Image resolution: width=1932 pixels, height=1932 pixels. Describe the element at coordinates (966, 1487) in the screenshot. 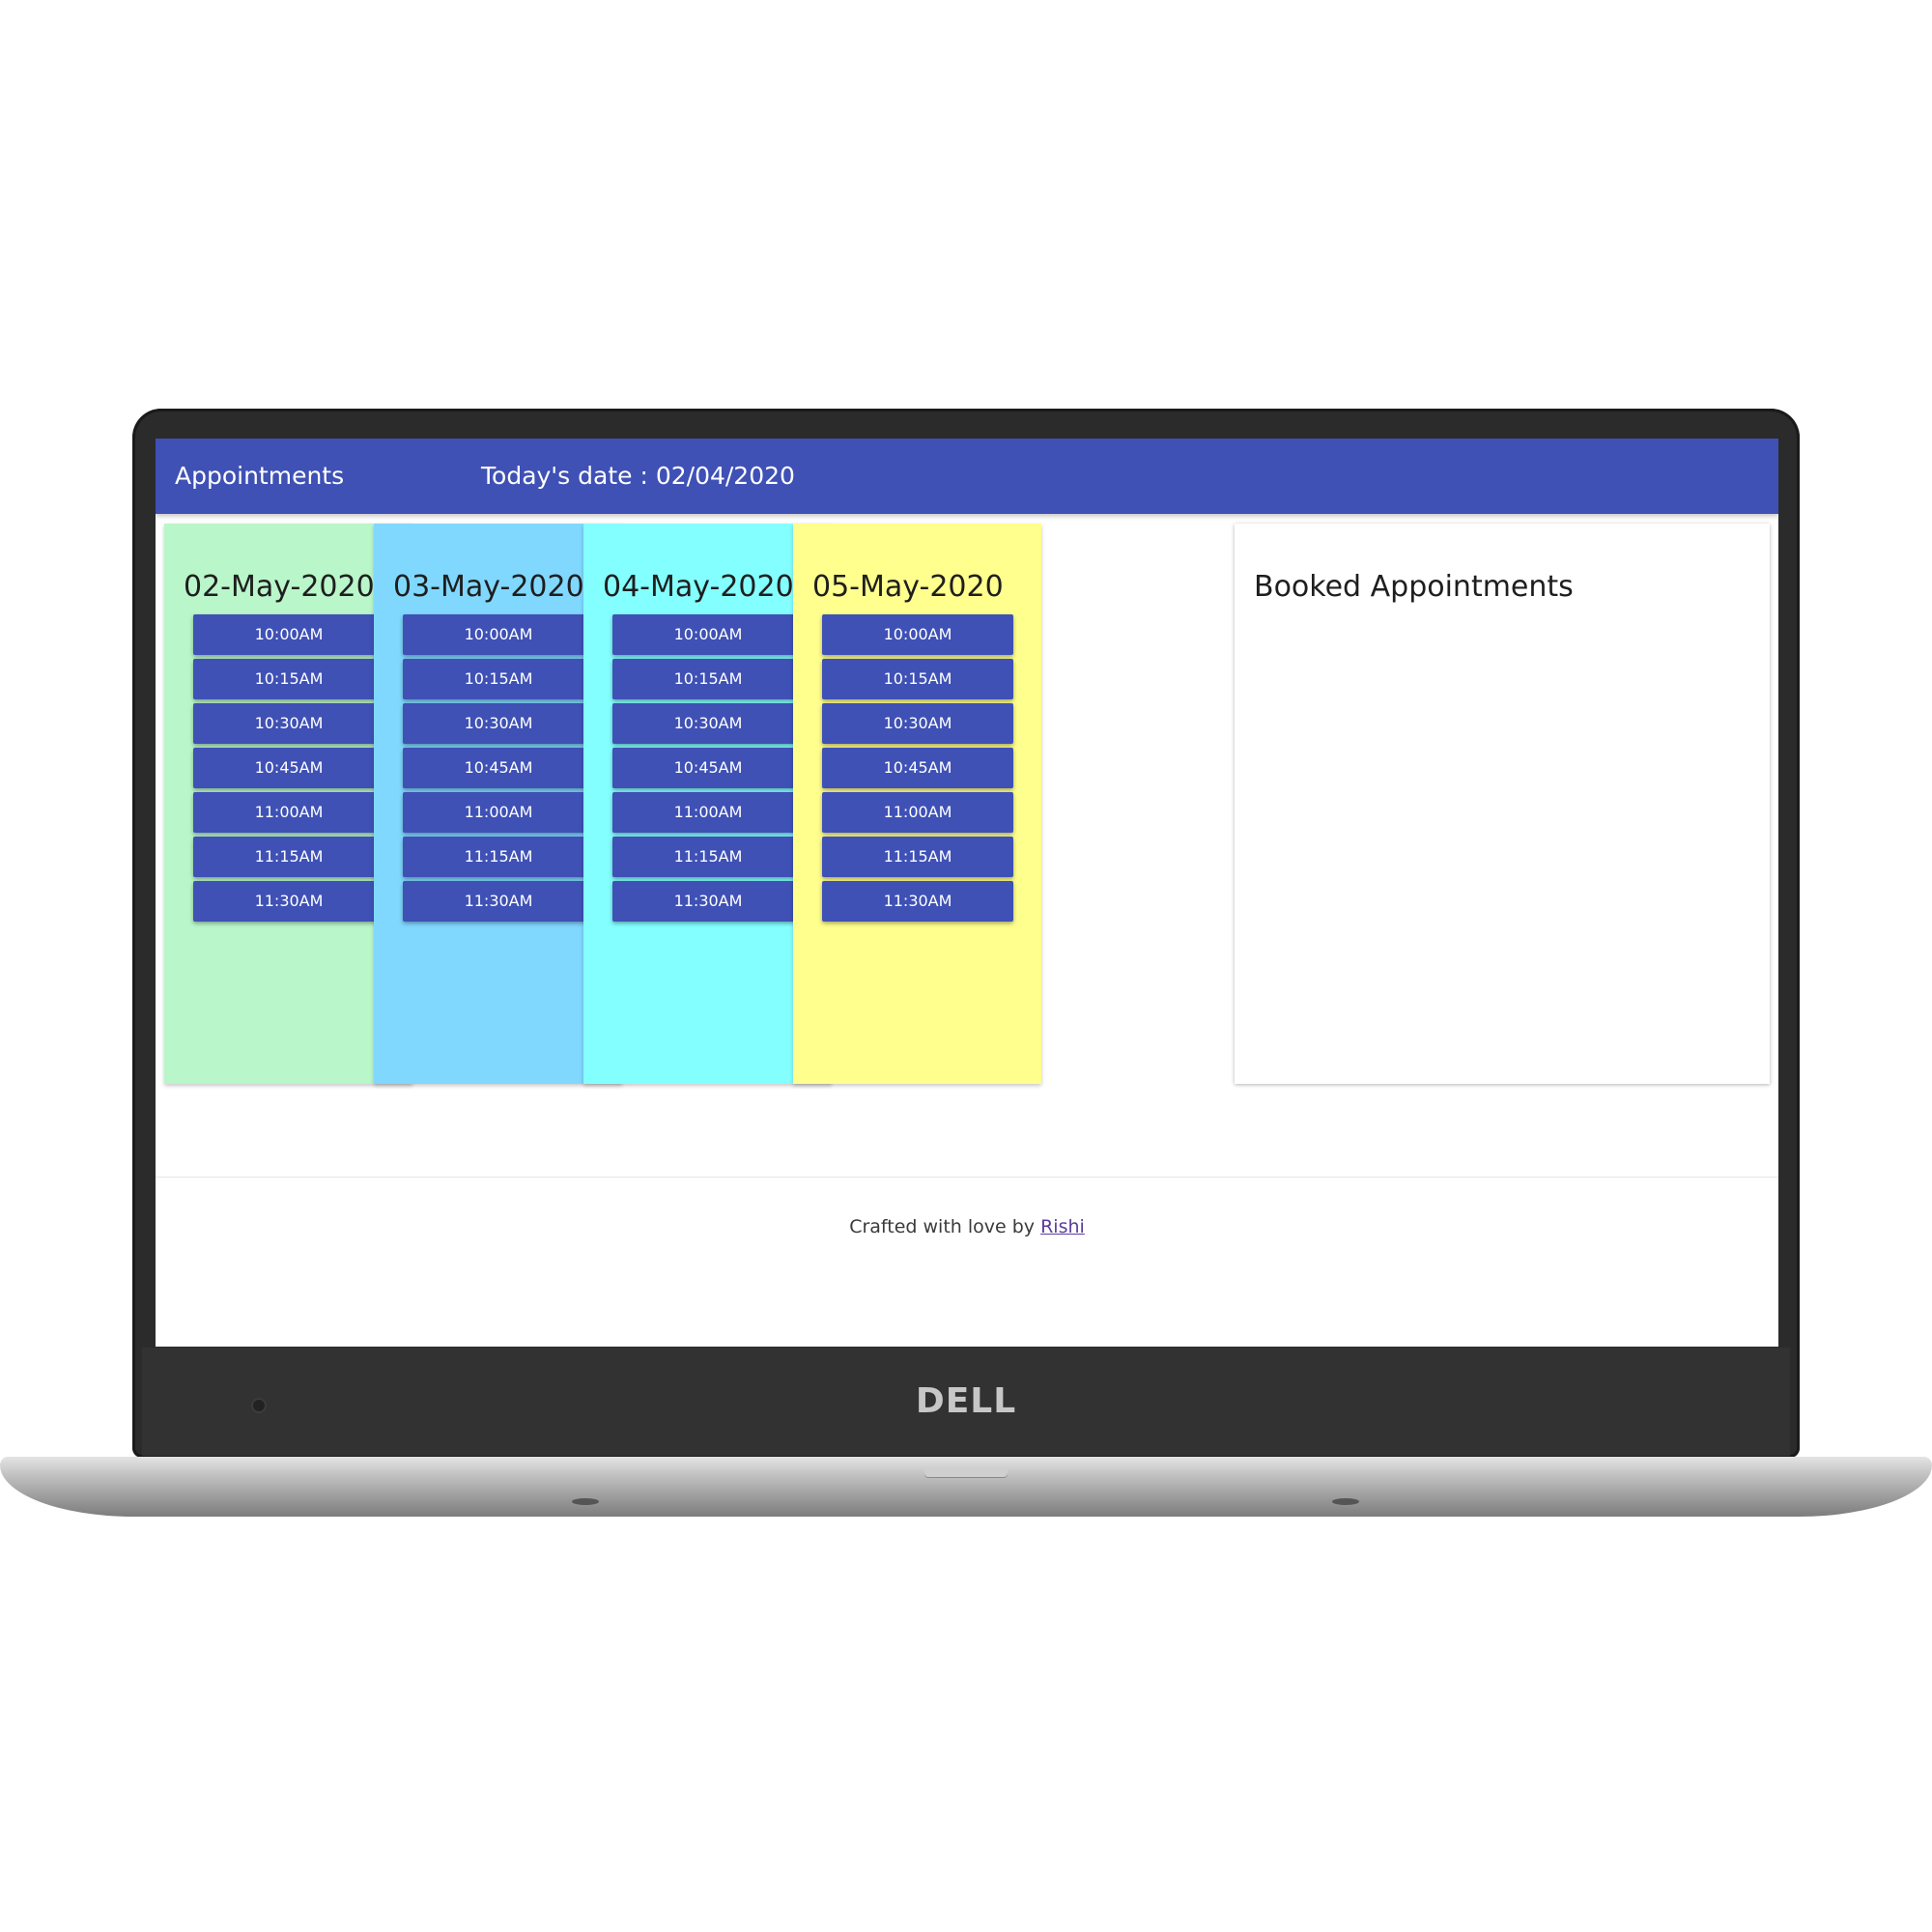

I see `laptop-base` at that location.